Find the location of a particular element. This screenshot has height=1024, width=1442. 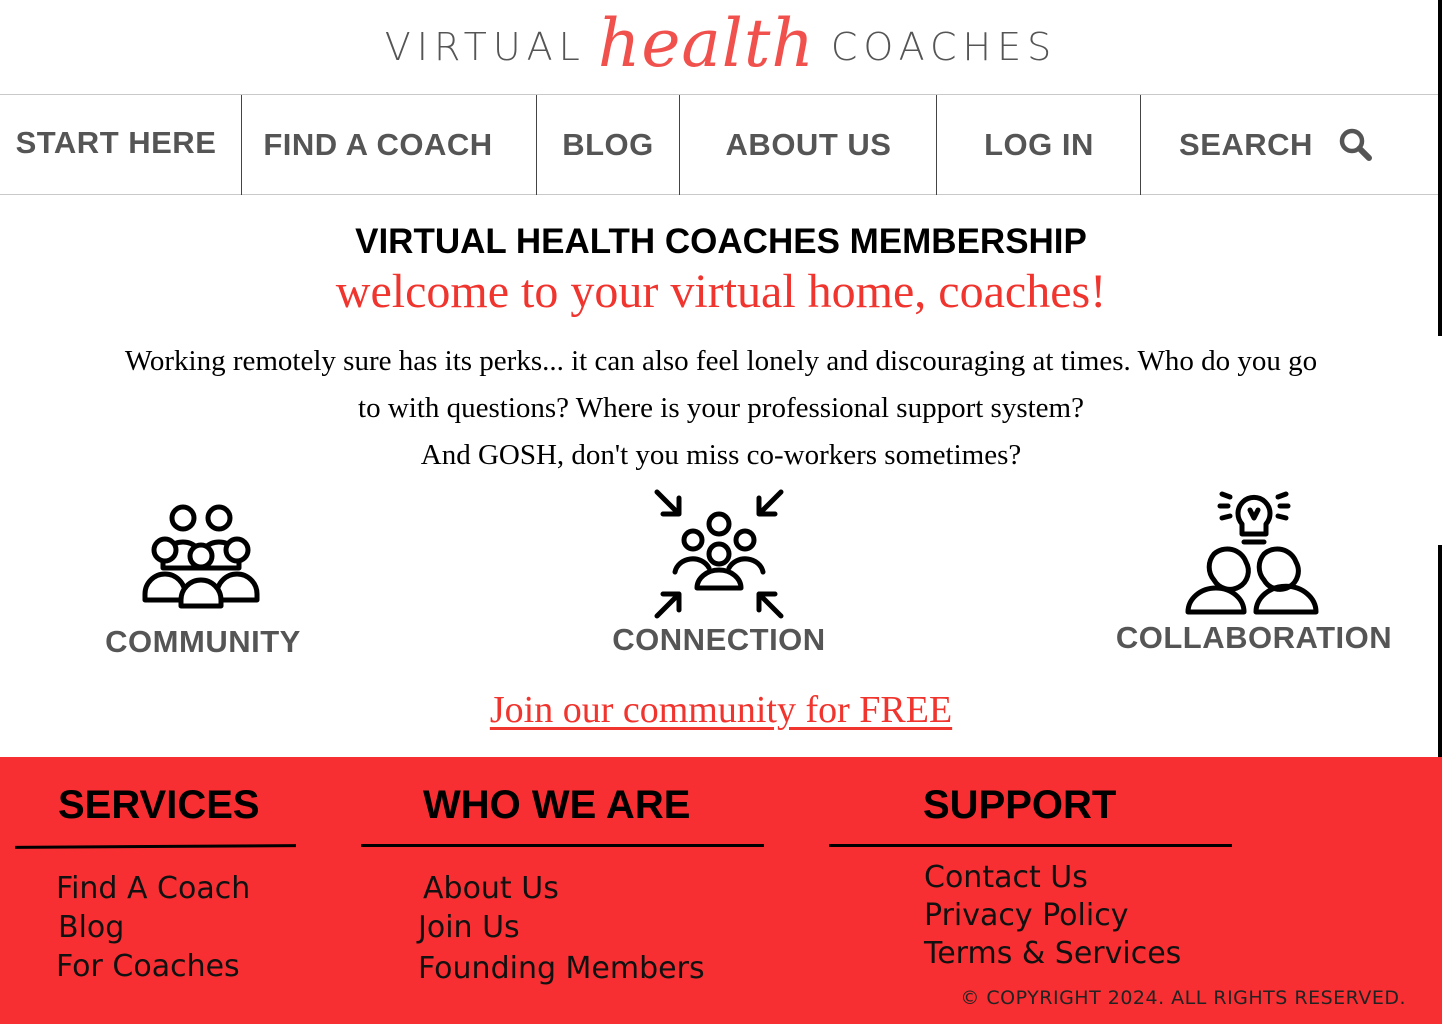

two-people-lightbulb-icon is located at coordinates (1254, 551).